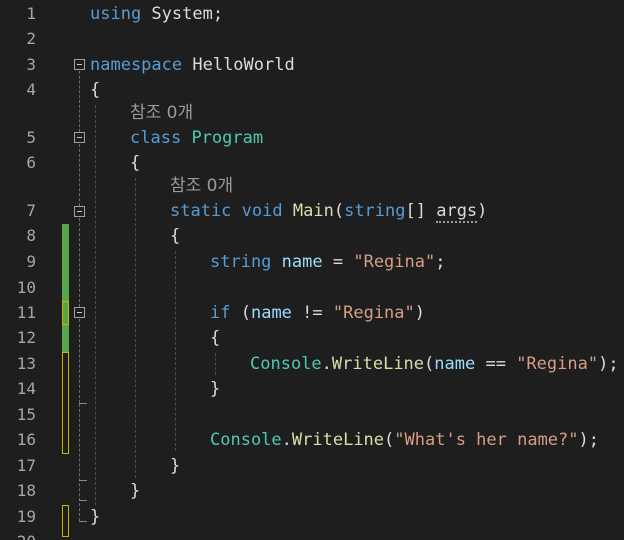 The width and height of the screenshot is (624, 540). Describe the element at coordinates (312, 466) in the screenshot. I see `code-line: 17 }` at that location.